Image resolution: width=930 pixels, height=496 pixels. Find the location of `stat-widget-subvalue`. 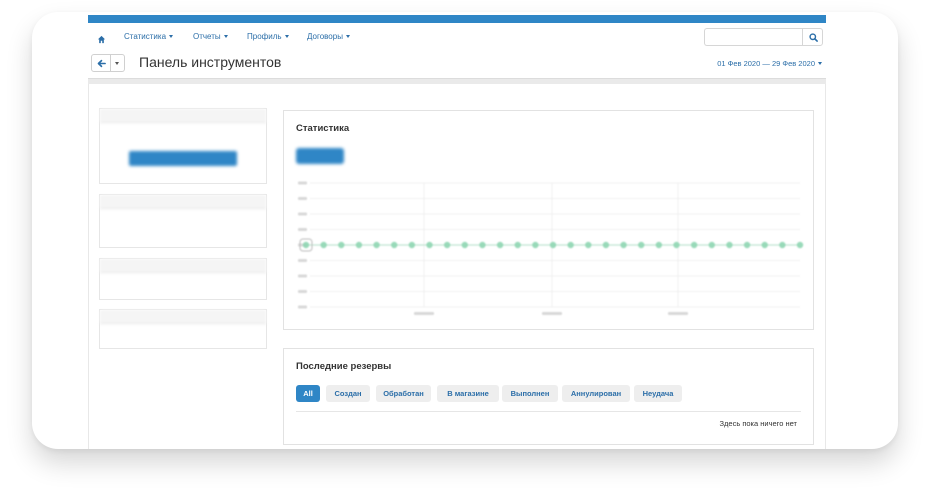

stat-widget-subvalue is located at coordinates (183, 233).